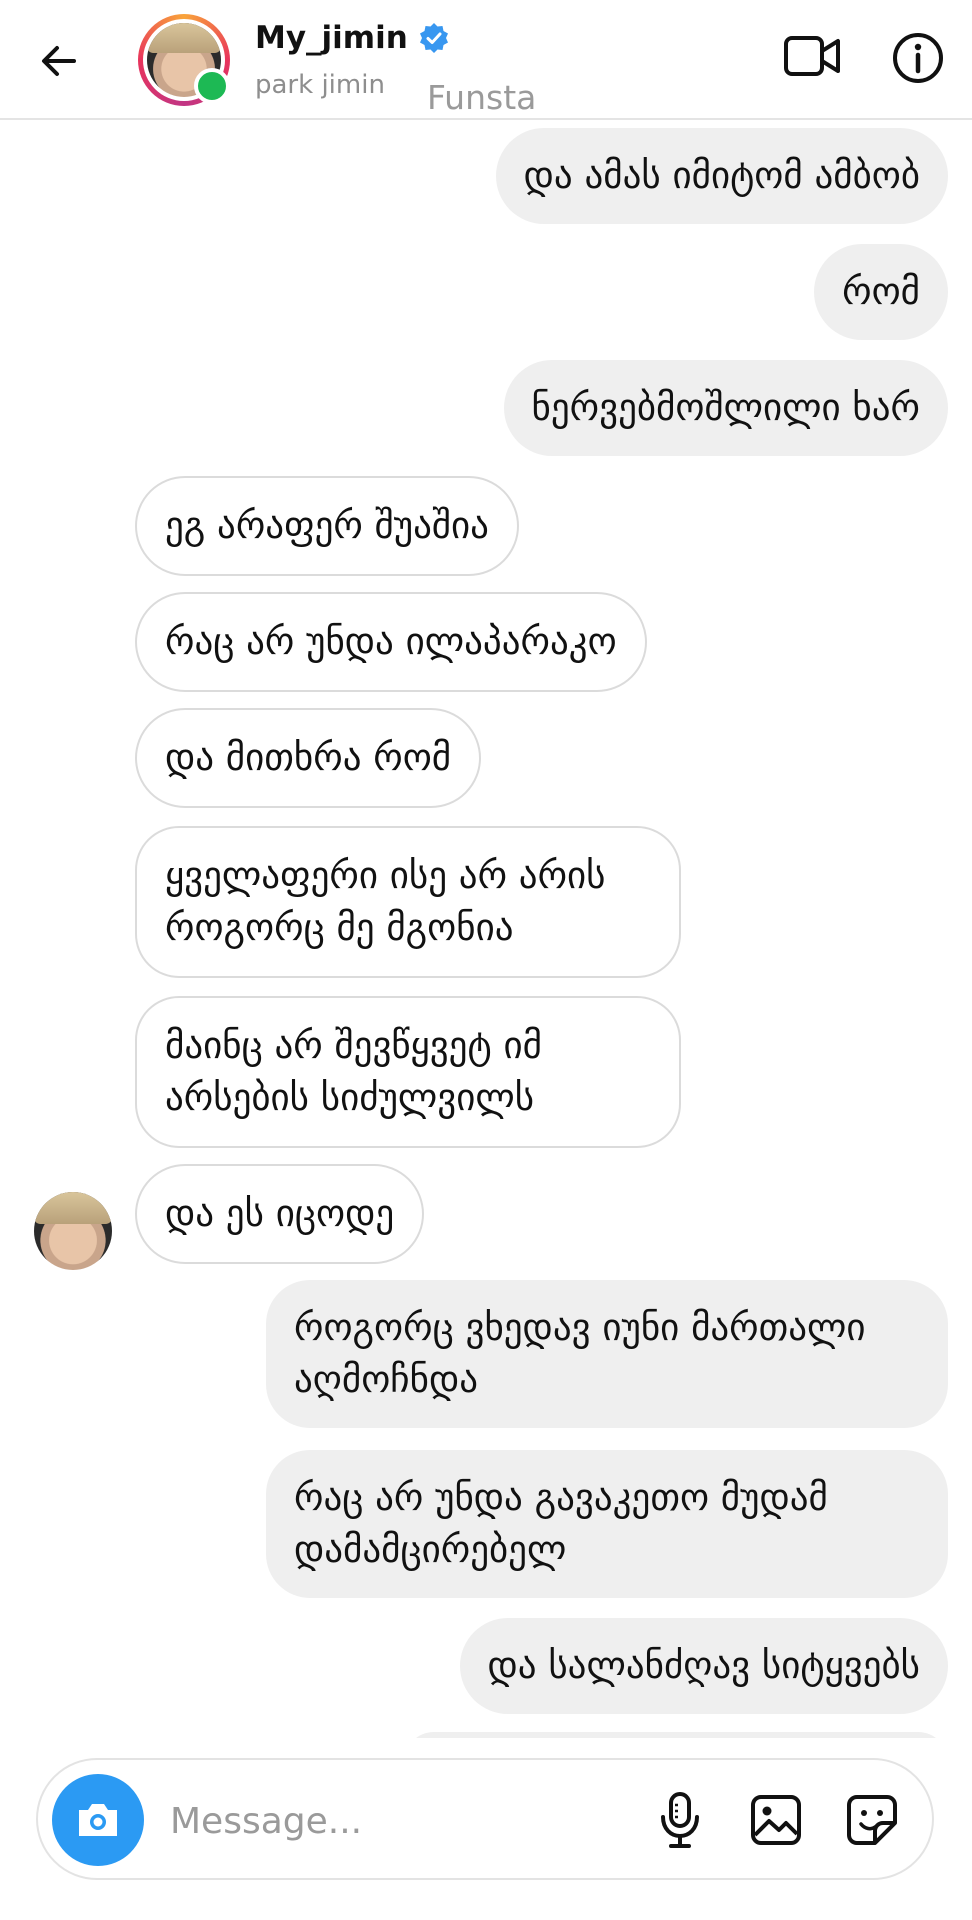 The image size is (972, 1920). Describe the element at coordinates (320, 85) in the screenshot. I see `profile-subname: park jimin` at that location.